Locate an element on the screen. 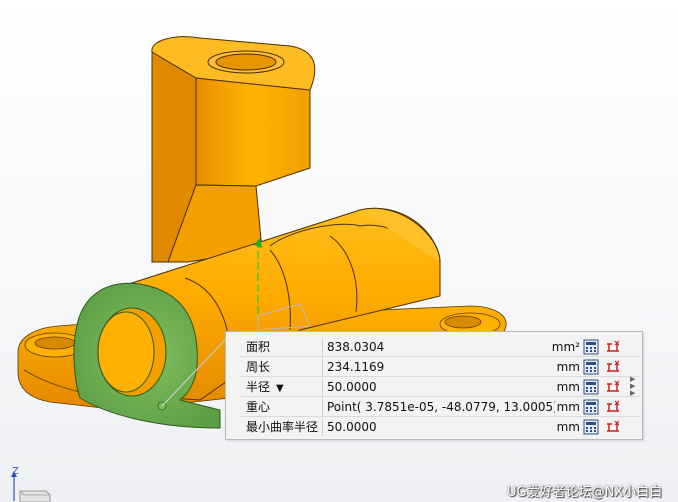 This screenshot has height=502, width=678. vertical-arm is located at coordinates (233, 149).